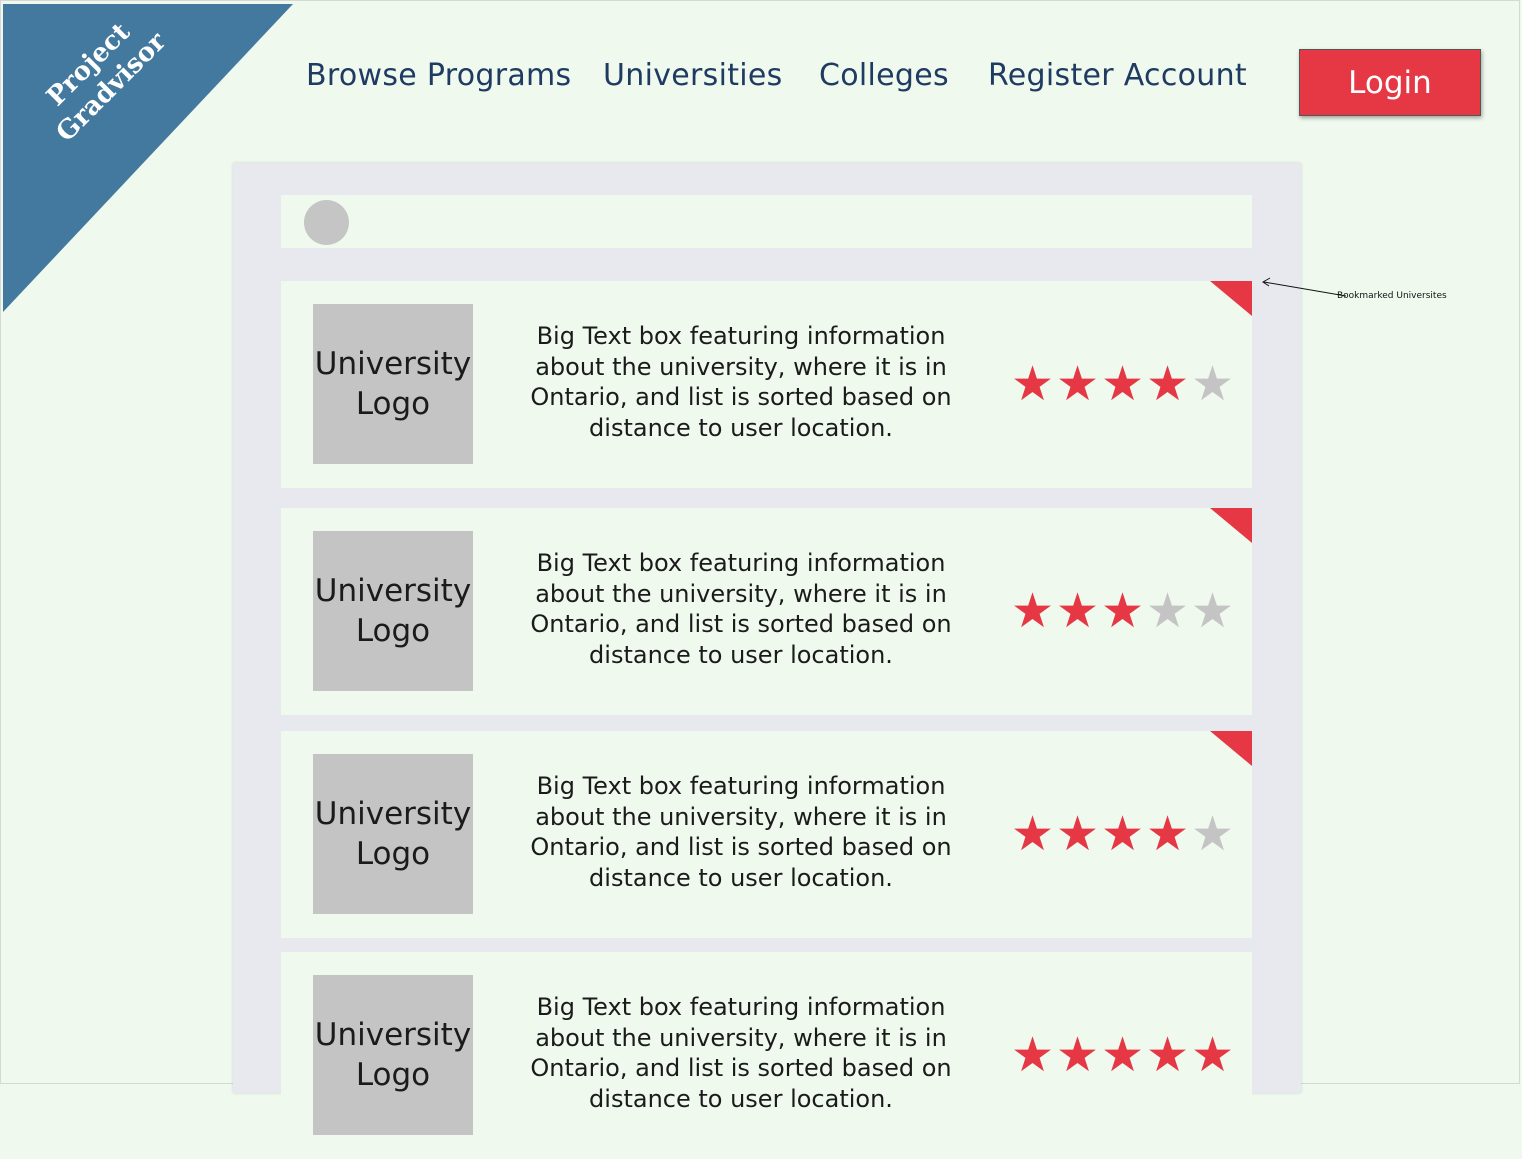 Image resolution: width=1522 pixels, height=1159 pixels. Describe the element at coordinates (884, 75) in the screenshot. I see `nav-colleges: Colleges` at that location.